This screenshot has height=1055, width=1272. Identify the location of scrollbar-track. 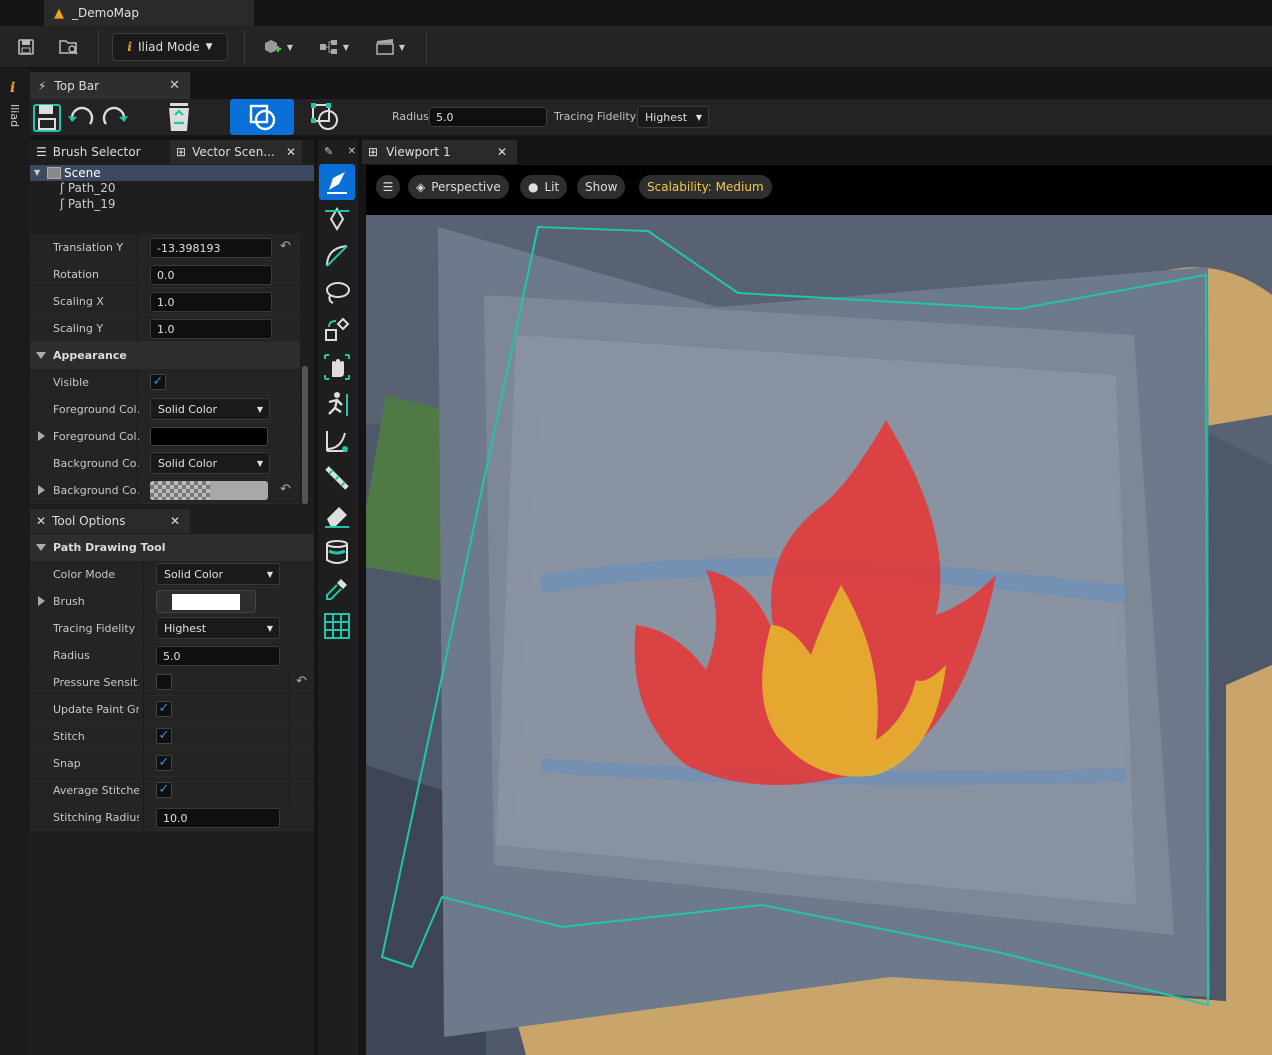
(305, 435).